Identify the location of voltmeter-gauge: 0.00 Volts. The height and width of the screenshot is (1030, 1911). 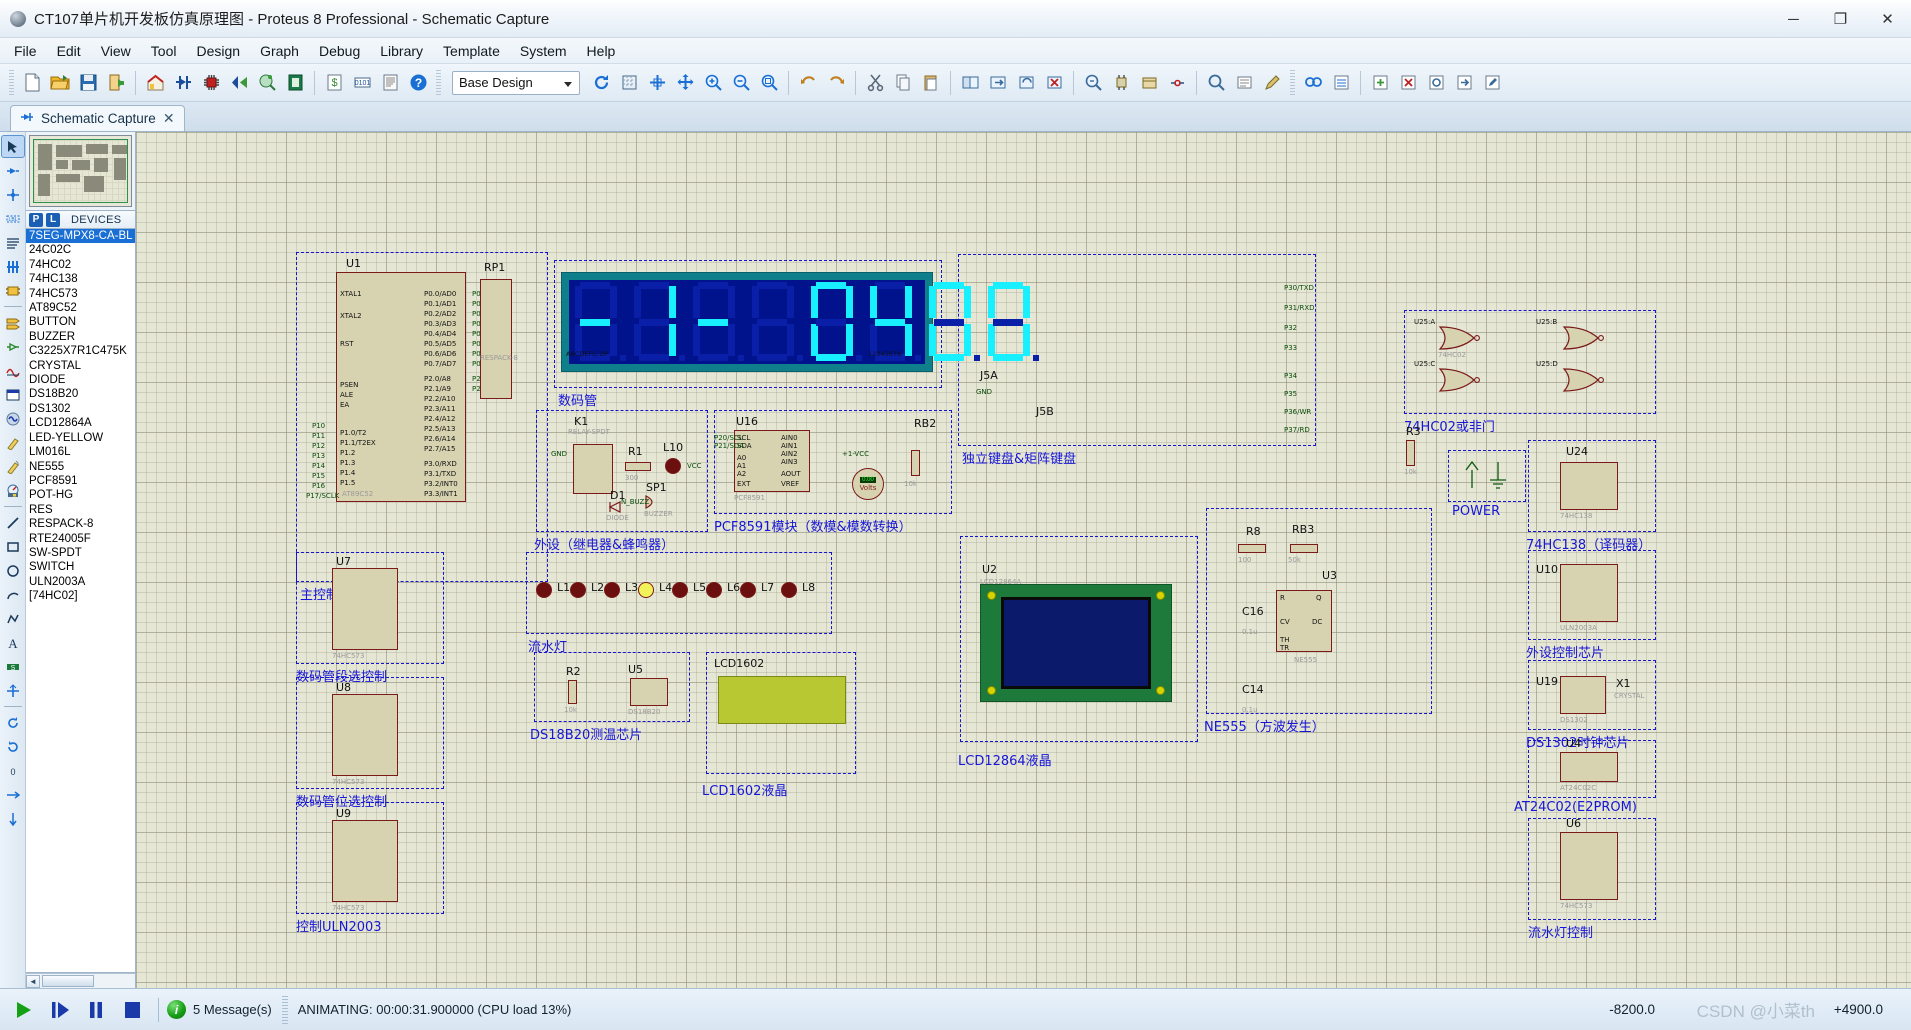
(868, 484).